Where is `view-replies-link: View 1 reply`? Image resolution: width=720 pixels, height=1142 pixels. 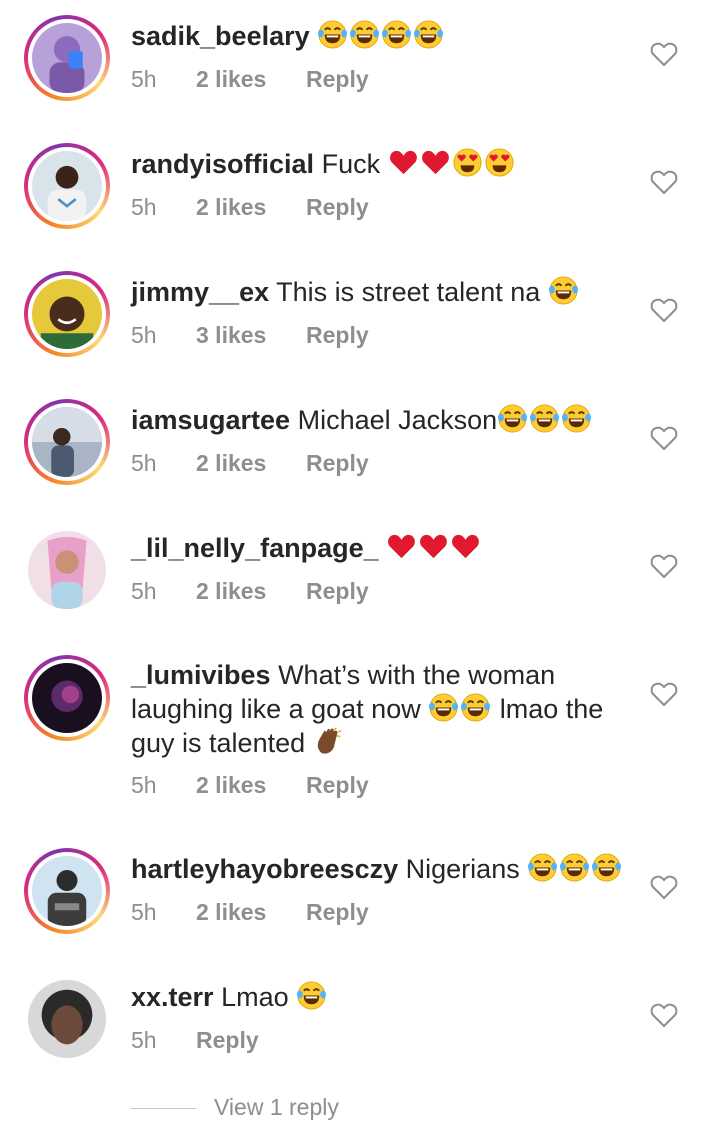 view-replies-link: View 1 reply is located at coordinates (234, 1107).